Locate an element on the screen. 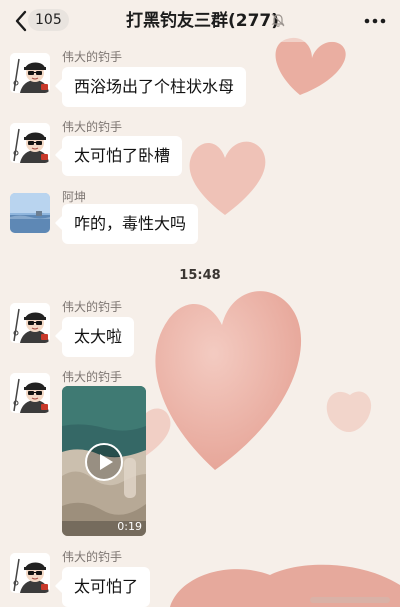 This screenshot has height=607, width=400. mute-bell-icon is located at coordinates (278, 20).